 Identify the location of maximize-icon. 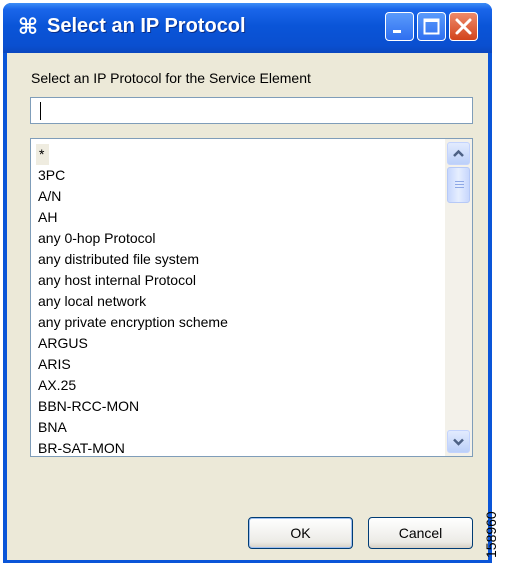
(431, 26).